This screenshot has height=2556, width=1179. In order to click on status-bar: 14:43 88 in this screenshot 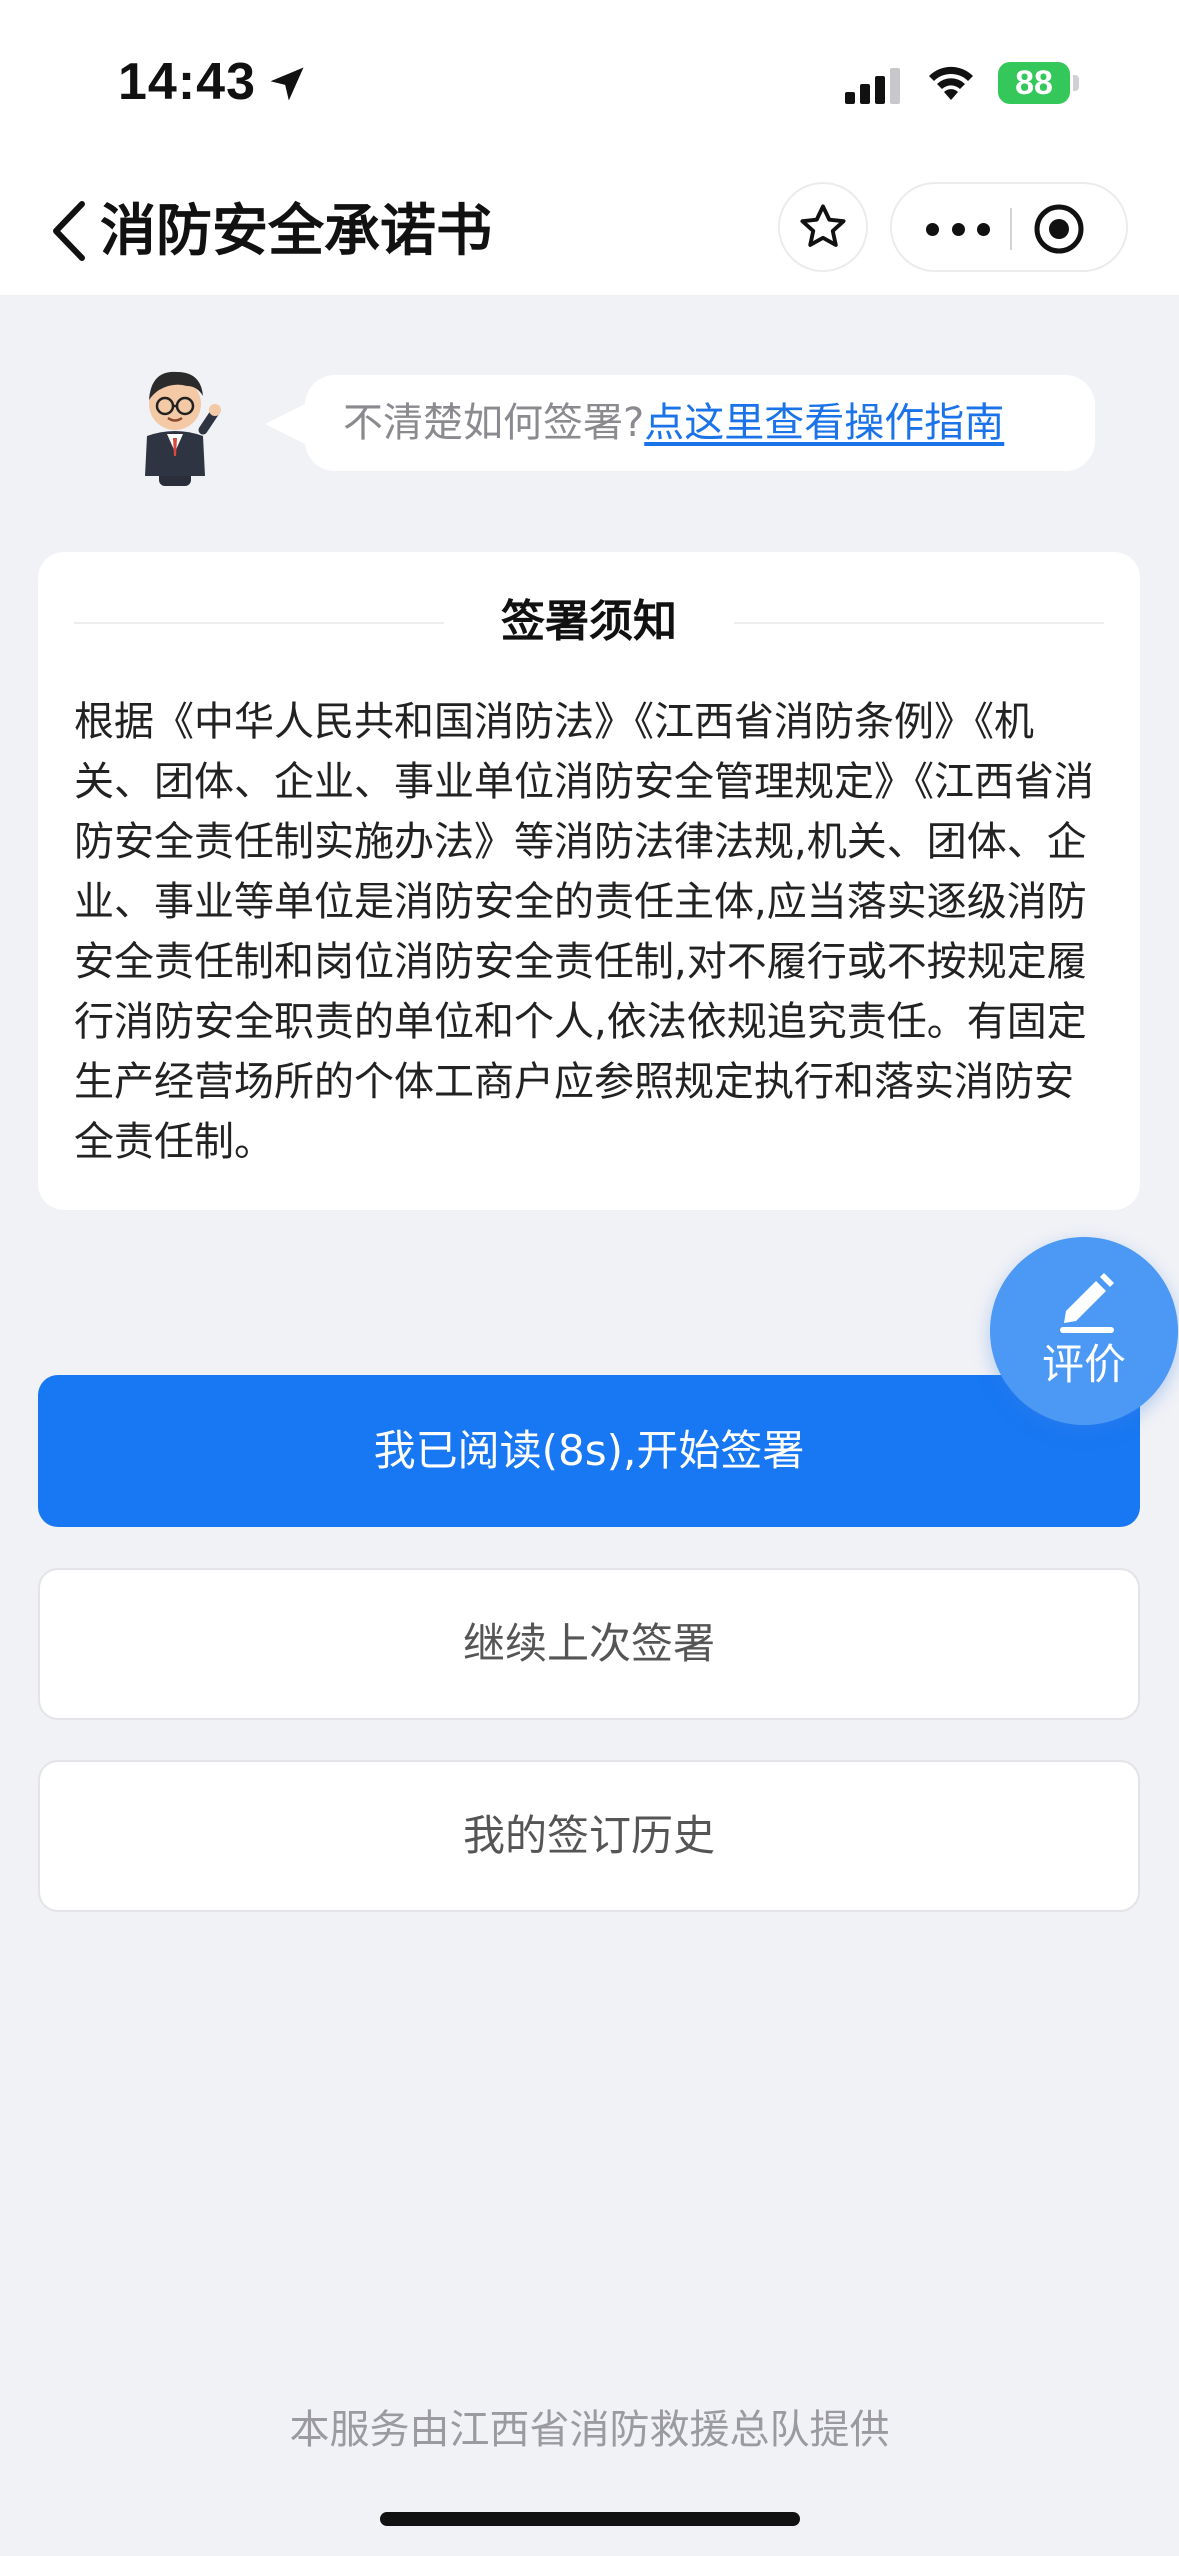, I will do `click(589, 85)`.